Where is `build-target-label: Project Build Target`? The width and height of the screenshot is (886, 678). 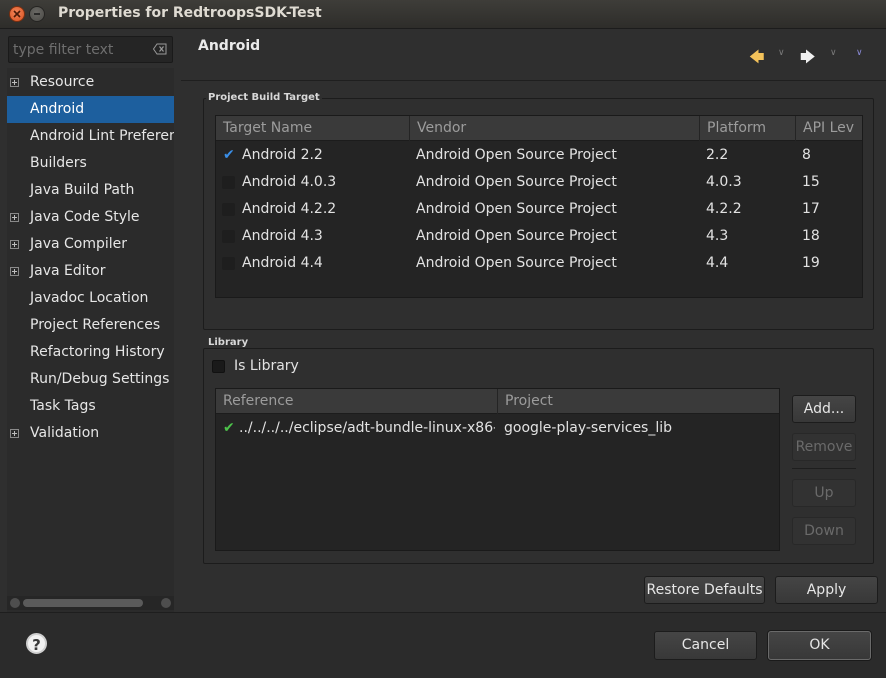 build-target-label: Project Build Target is located at coordinates (264, 97).